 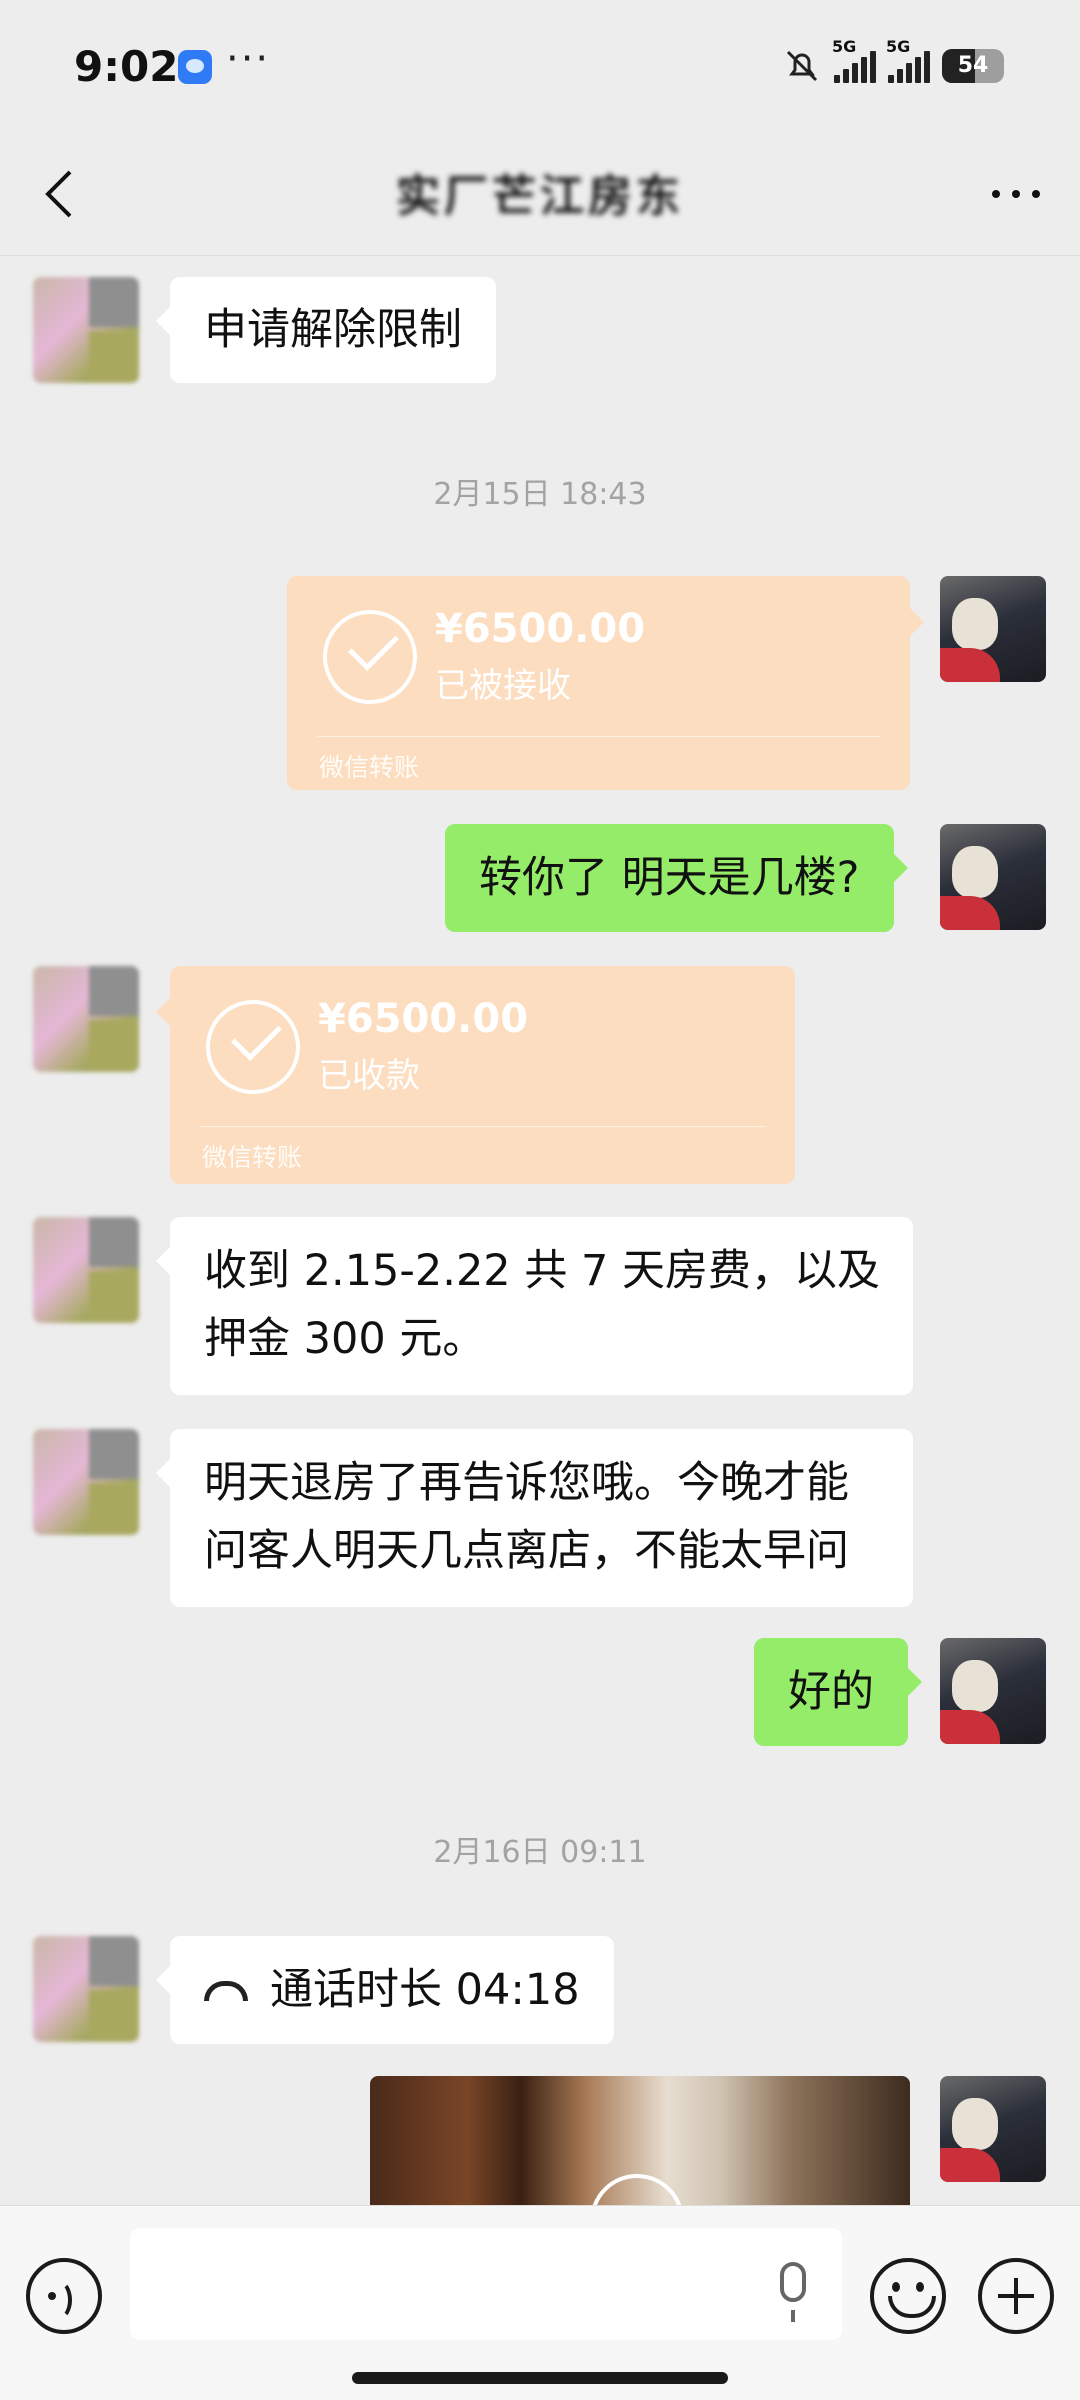 What do you see at coordinates (802, 66) in the screenshot?
I see `mute-bell-icon` at bounding box center [802, 66].